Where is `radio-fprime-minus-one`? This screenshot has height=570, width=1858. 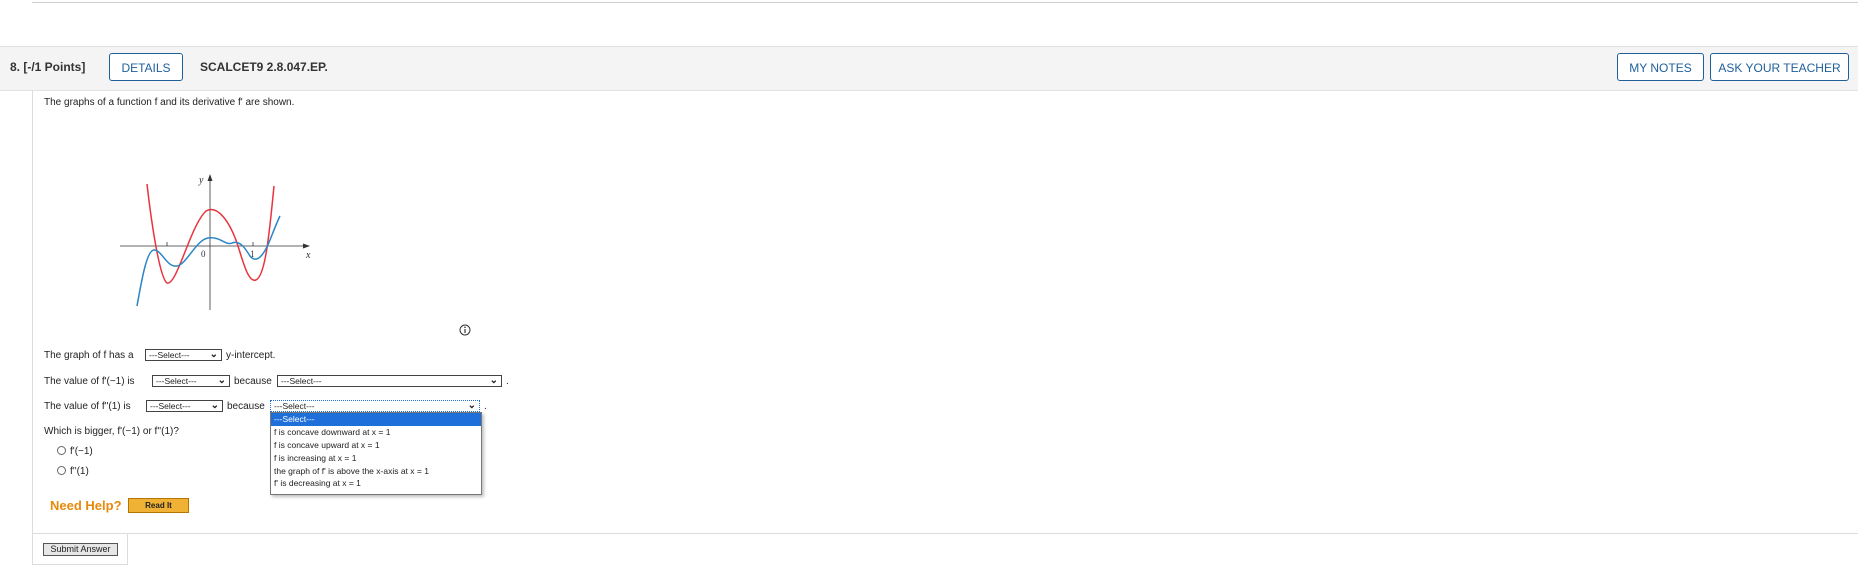
radio-fprime-minus-one is located at coordinates (61, 450).